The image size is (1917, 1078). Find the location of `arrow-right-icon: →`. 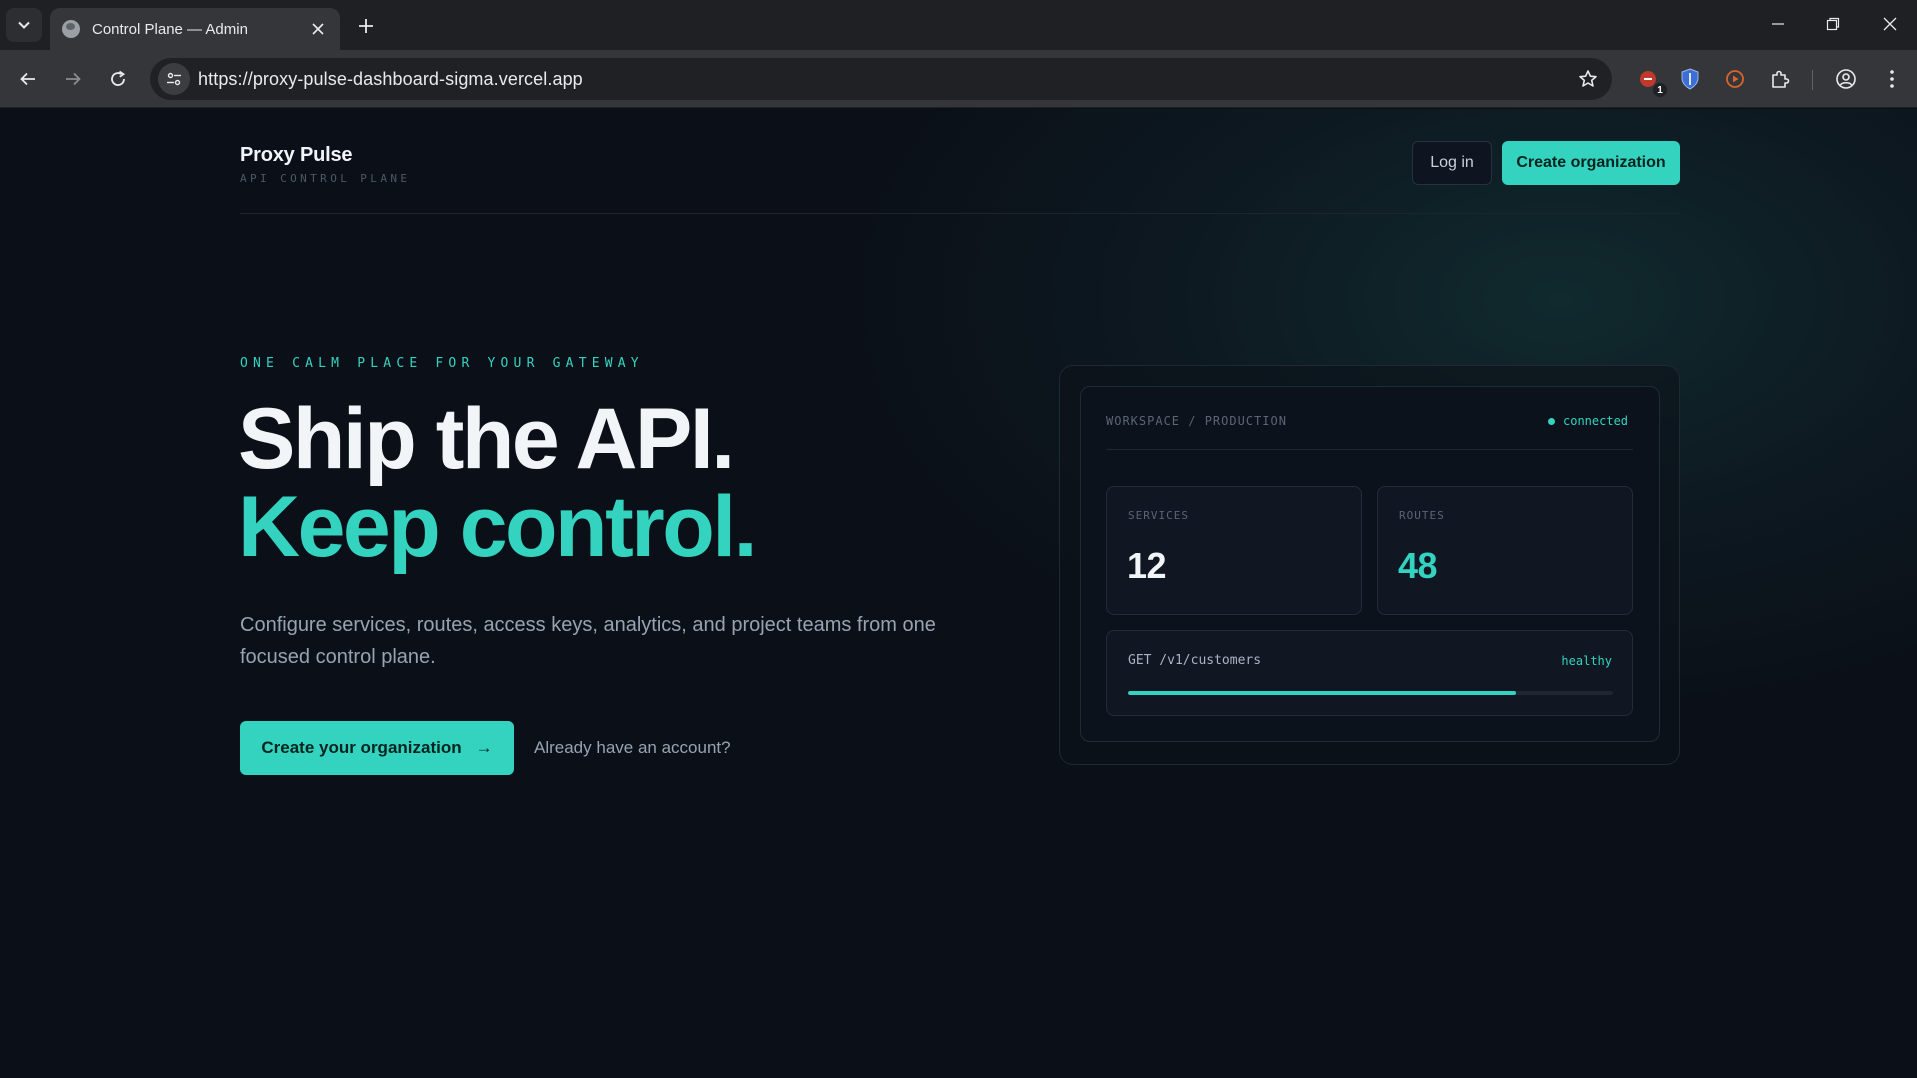

arrow-right-icon: → is located at coordinates (484, 747).